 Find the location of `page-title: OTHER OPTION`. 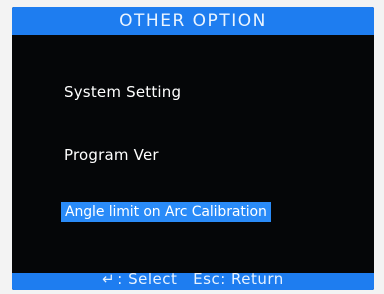

page-title: OTHER OPTION is located at coordinates (193, 21).